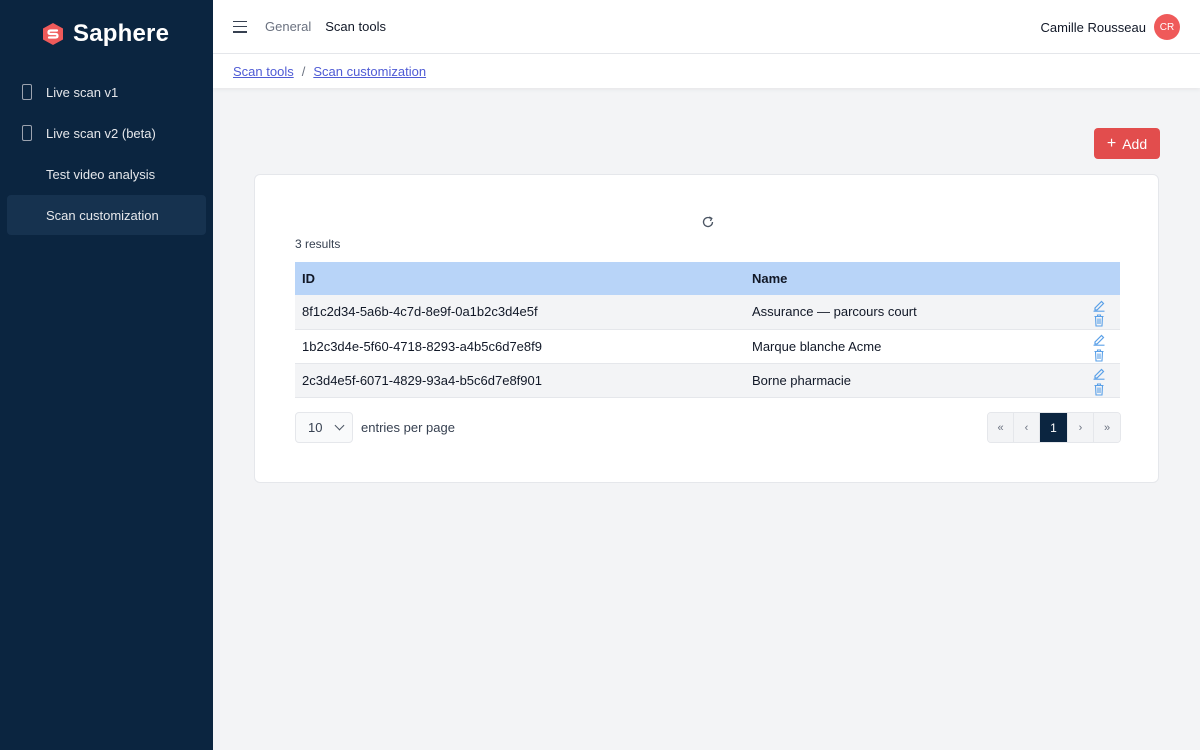 The image size is (1200, 750). What do you see at coordinates (369, 71) in the screenshot?
I see `breadcrumb-scan-customization: Scan customization` at bounding box center [369, 71].